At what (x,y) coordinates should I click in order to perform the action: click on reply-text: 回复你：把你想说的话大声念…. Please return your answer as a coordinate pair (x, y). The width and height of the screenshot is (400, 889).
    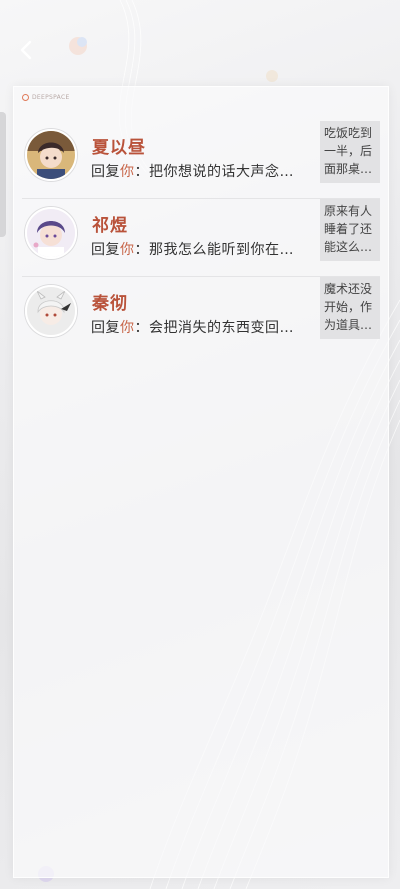
    Looking at the image, I should click on (202, 171).